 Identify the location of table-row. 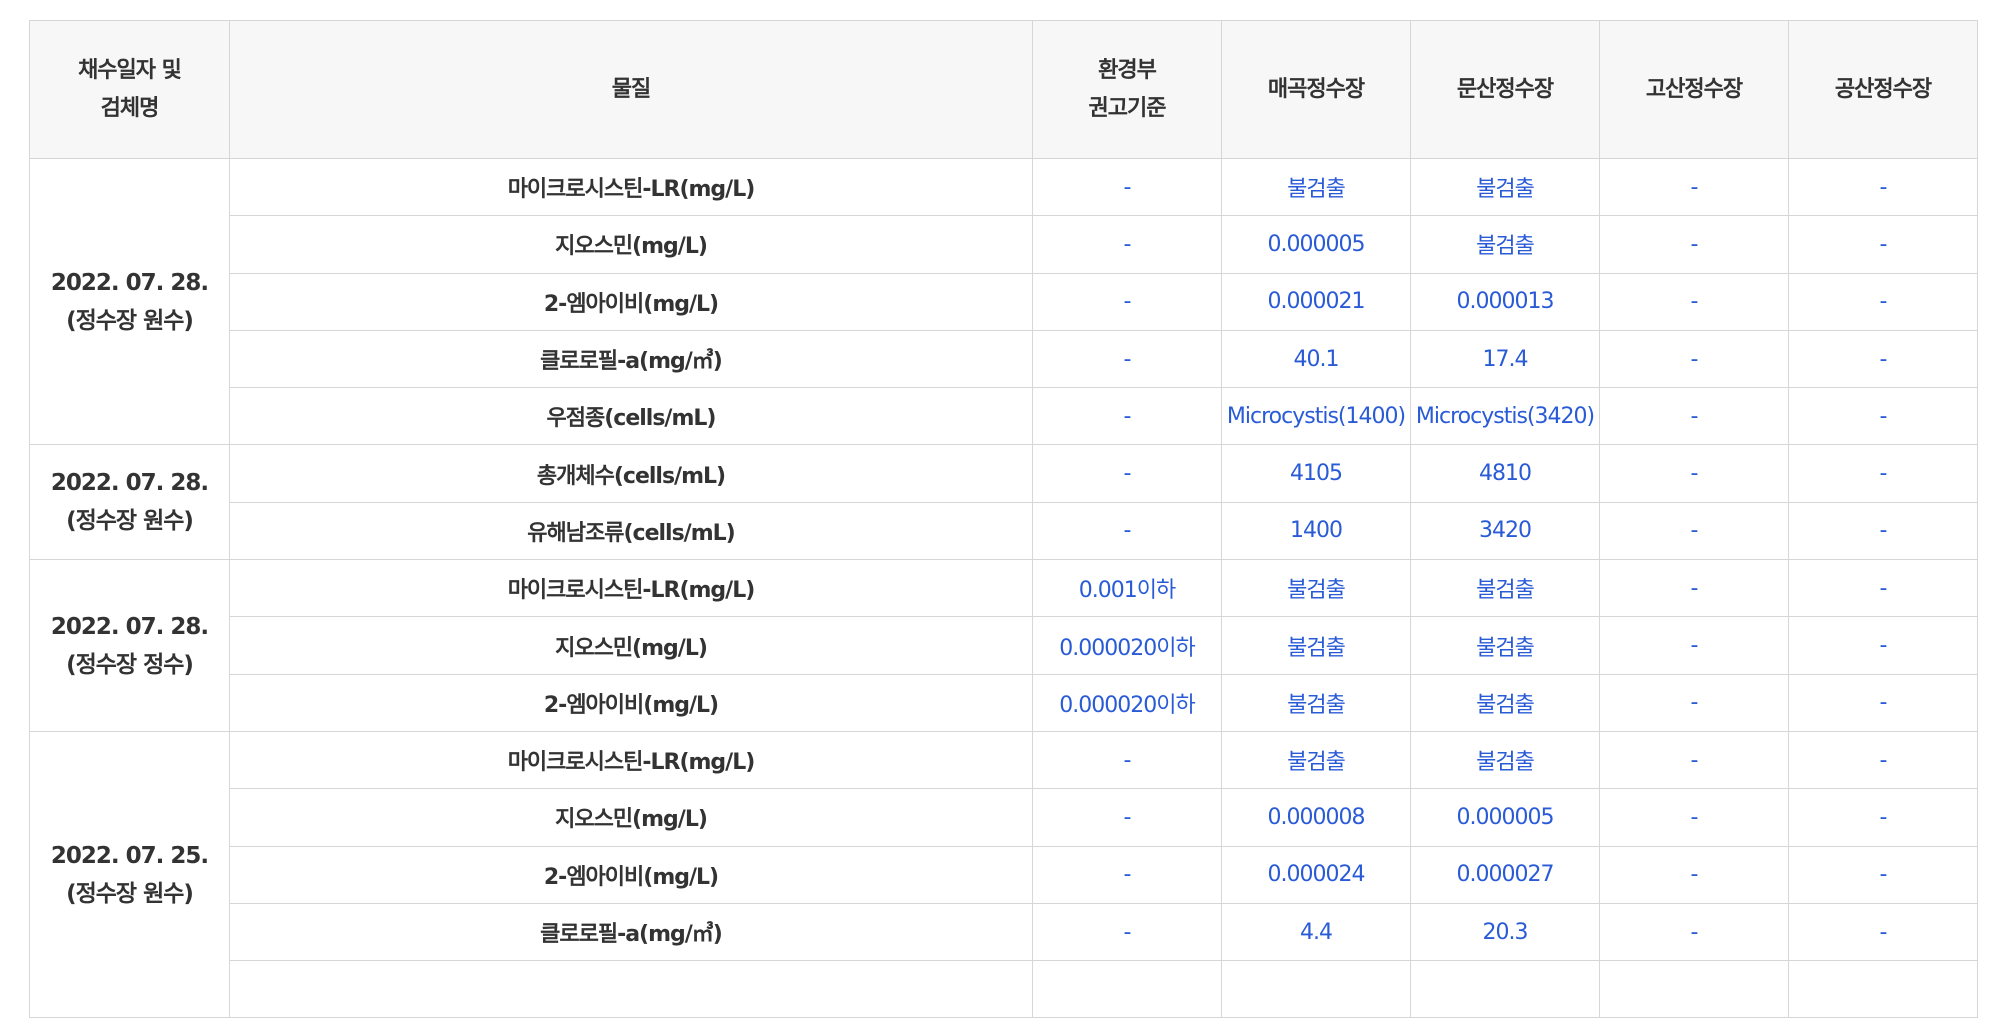
(1004, 989).